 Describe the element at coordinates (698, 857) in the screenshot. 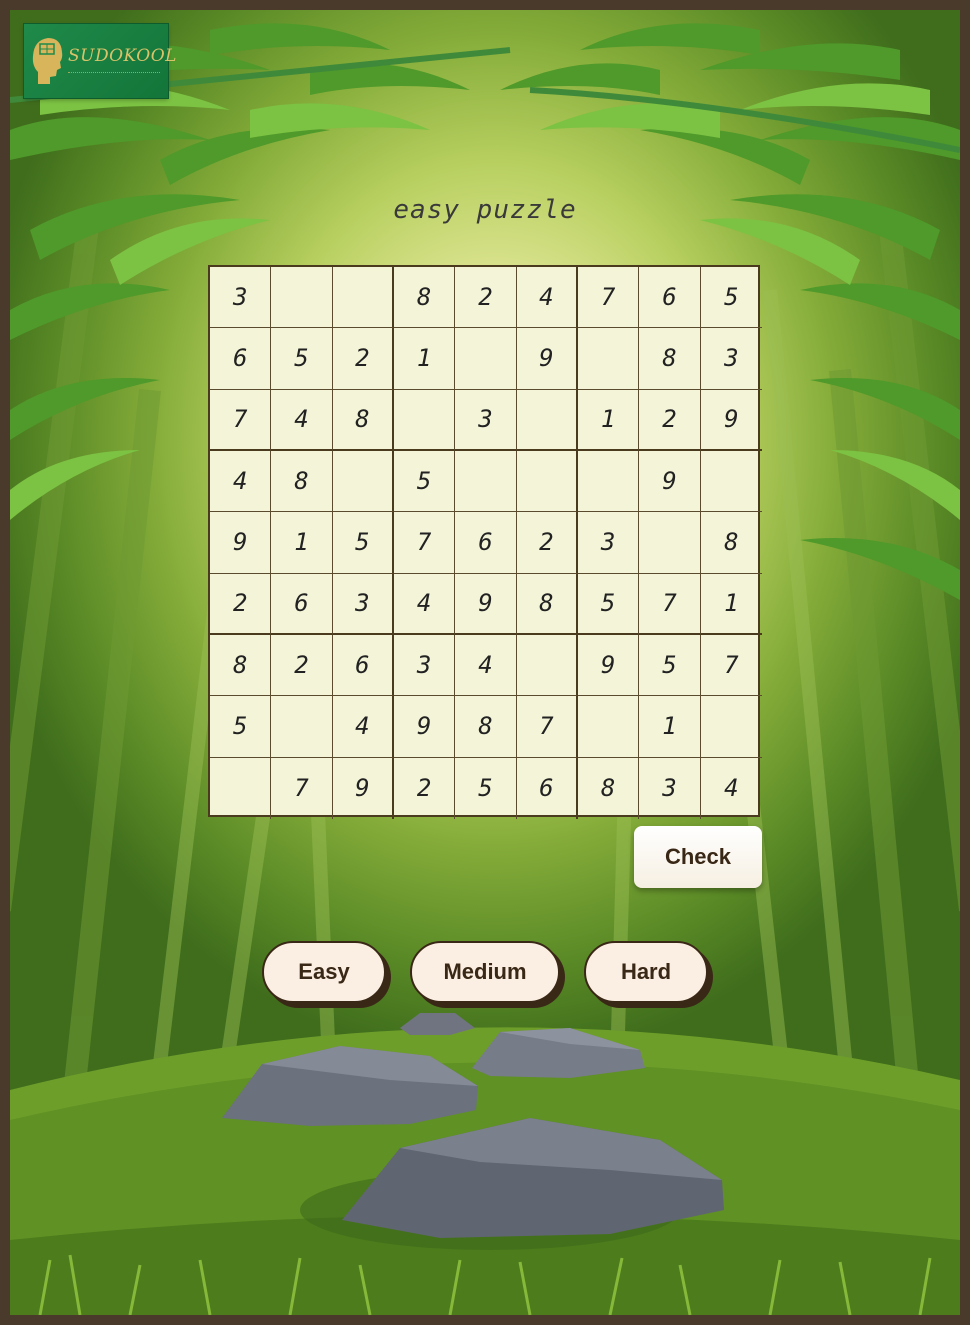

I see `check-button: Check` at that location.